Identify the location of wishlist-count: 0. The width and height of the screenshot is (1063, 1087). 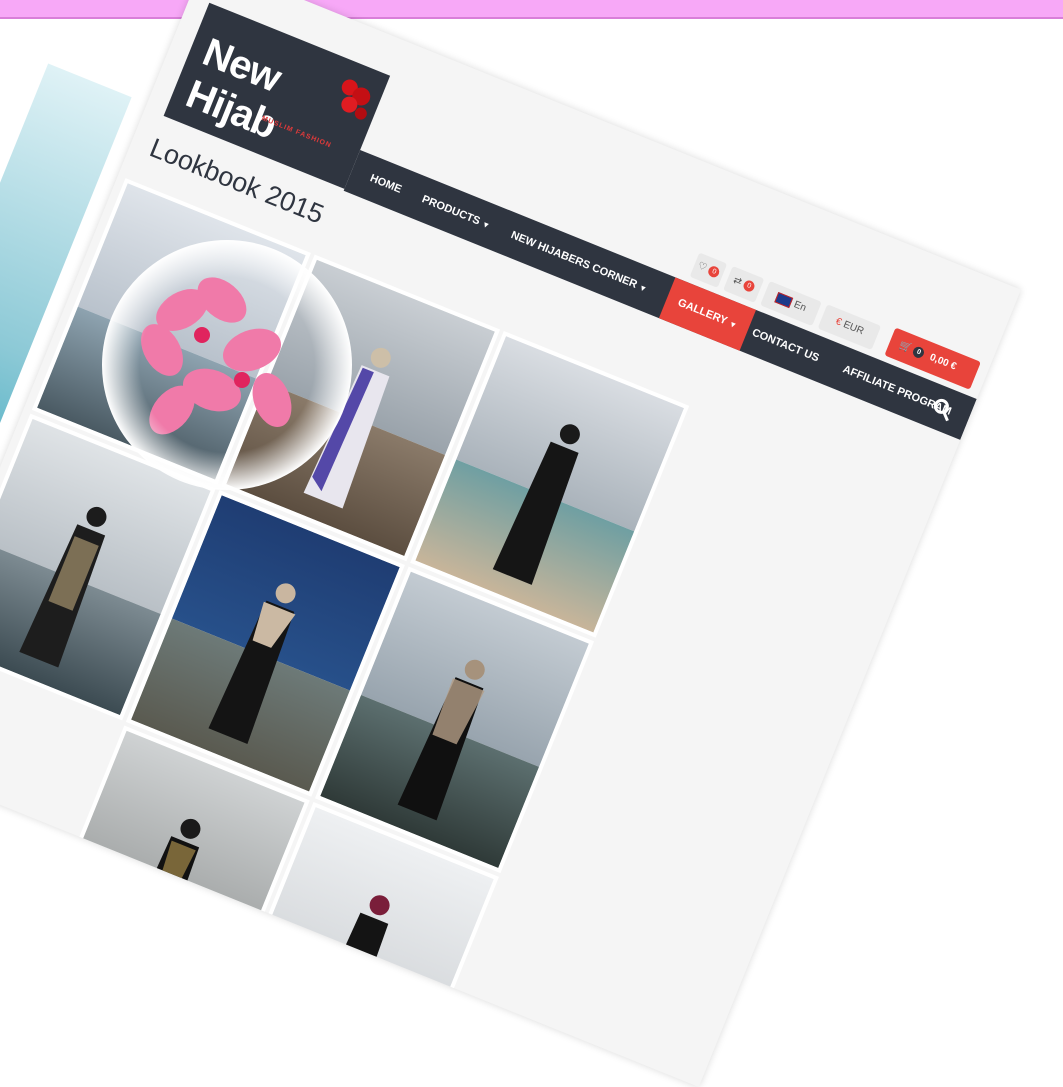
(714, 271).